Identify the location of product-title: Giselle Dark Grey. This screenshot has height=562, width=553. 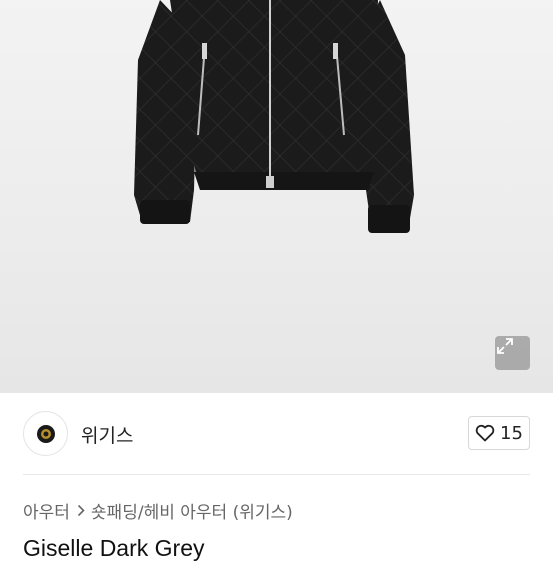
(114, 548).